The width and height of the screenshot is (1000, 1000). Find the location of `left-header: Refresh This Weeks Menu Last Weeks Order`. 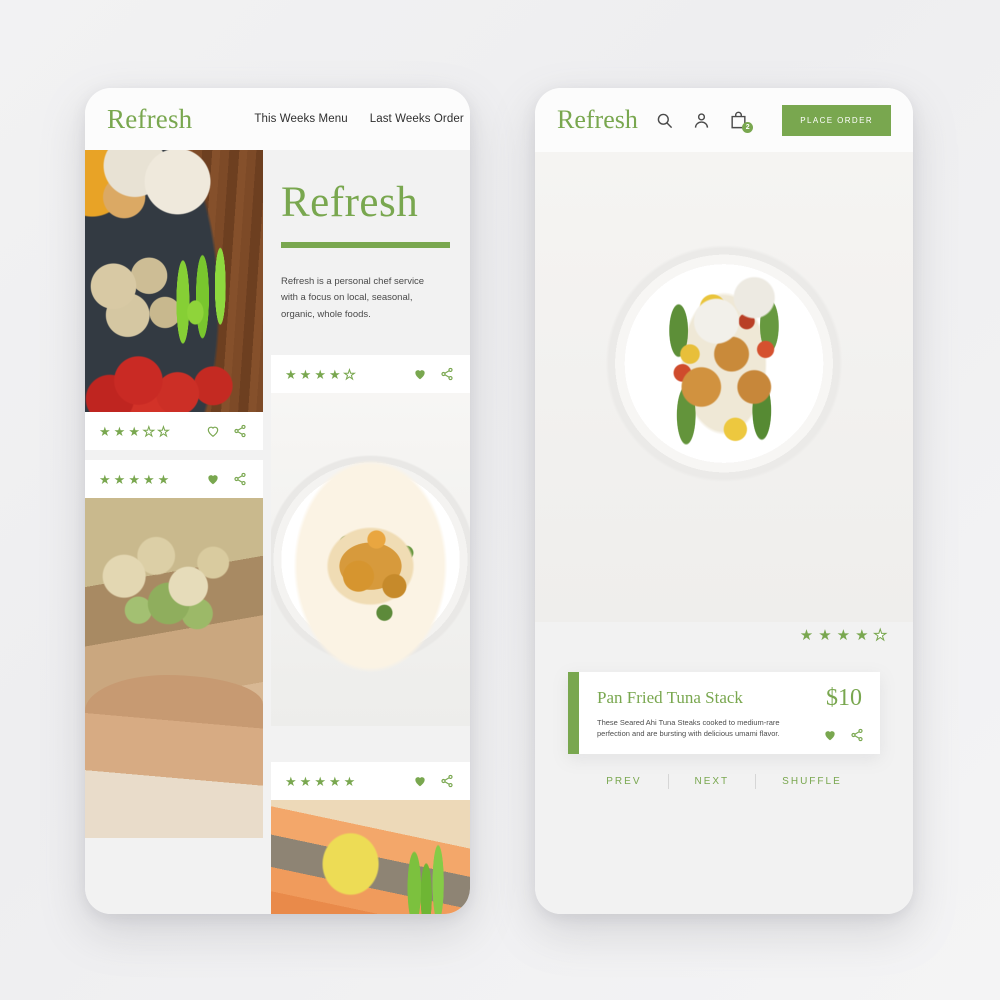

left-header: Refresh This Weeks Menu Last Weeks Order is located at coordinates (277, 119).